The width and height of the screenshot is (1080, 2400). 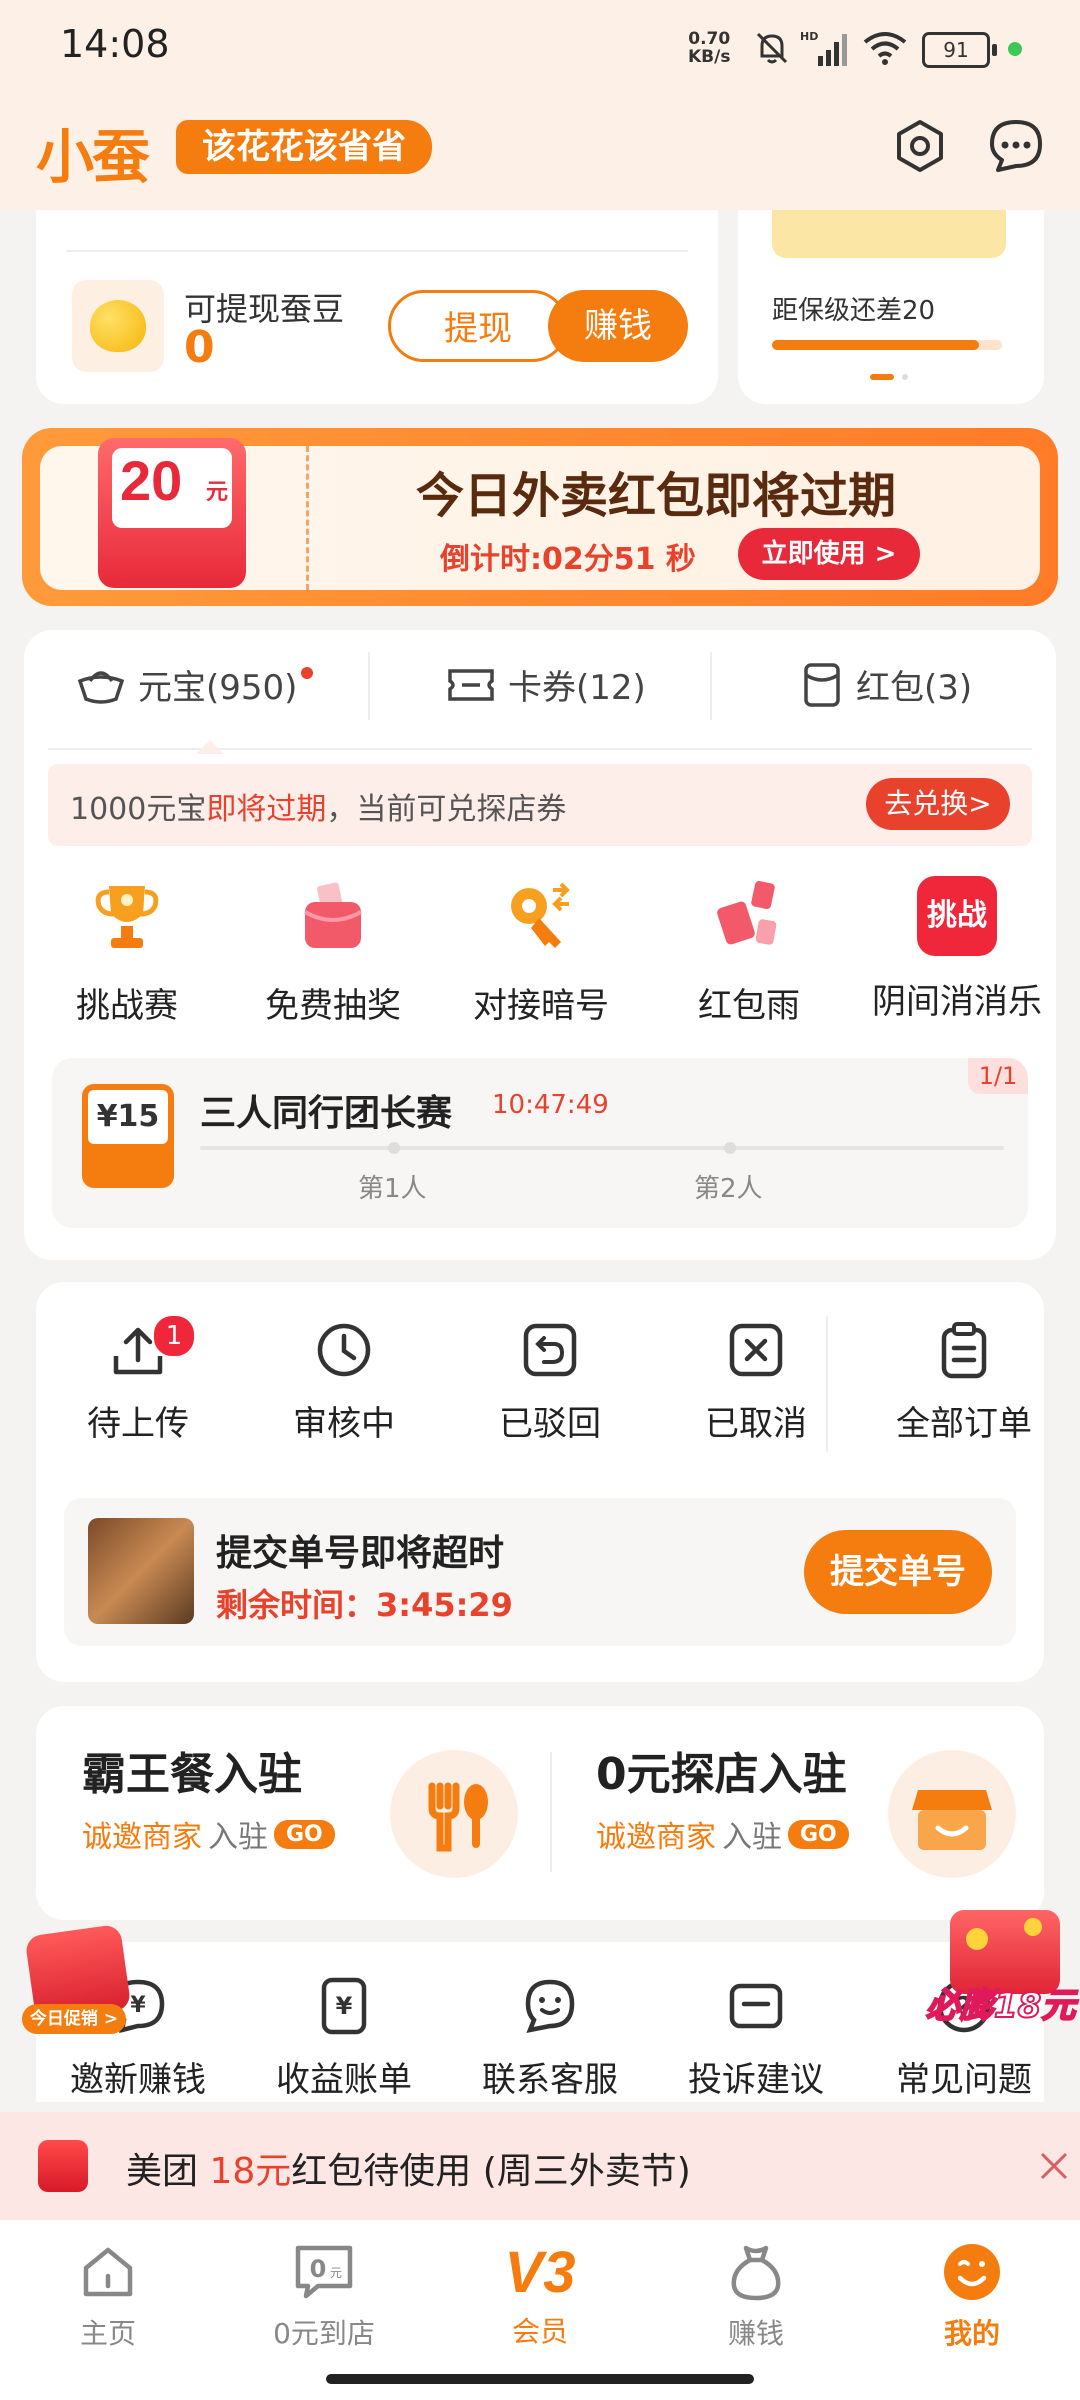 I want to click on use-now-button: 立即使用 >, so click(x=829, y=554).